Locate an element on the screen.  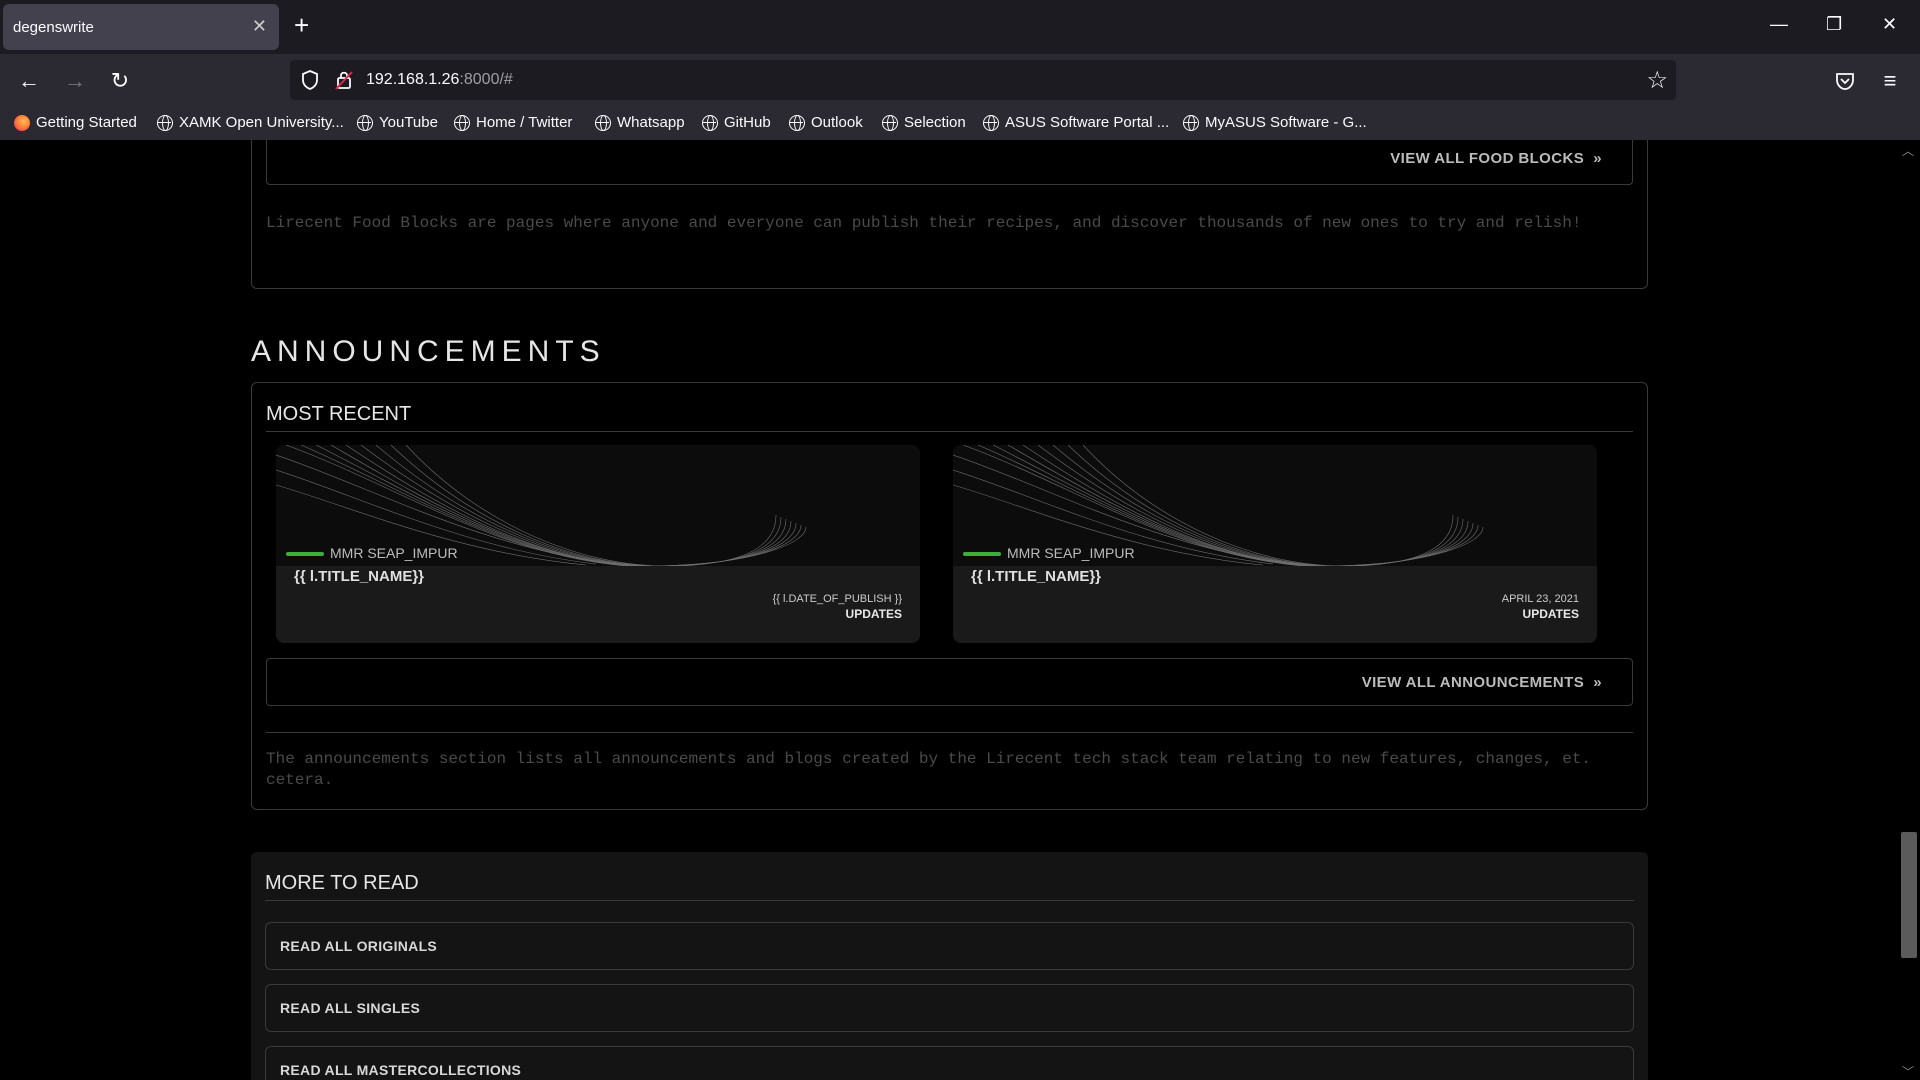
card-date: APRIL 23, 2021 is located at coordinates (1540, 599).